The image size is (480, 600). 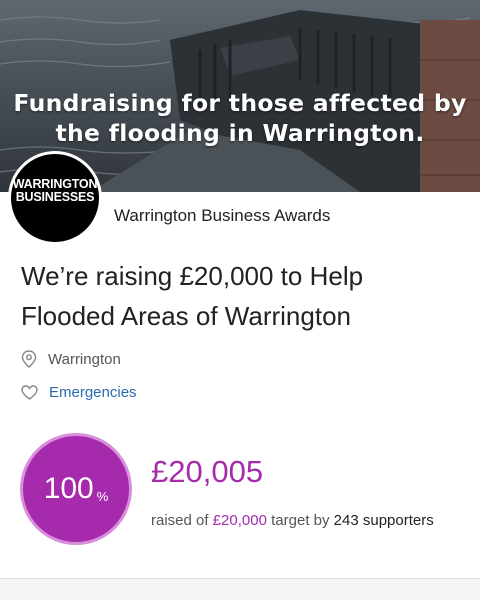 I want to click on logo-line-2: BUSINESSES, so click(x=55, y=197).